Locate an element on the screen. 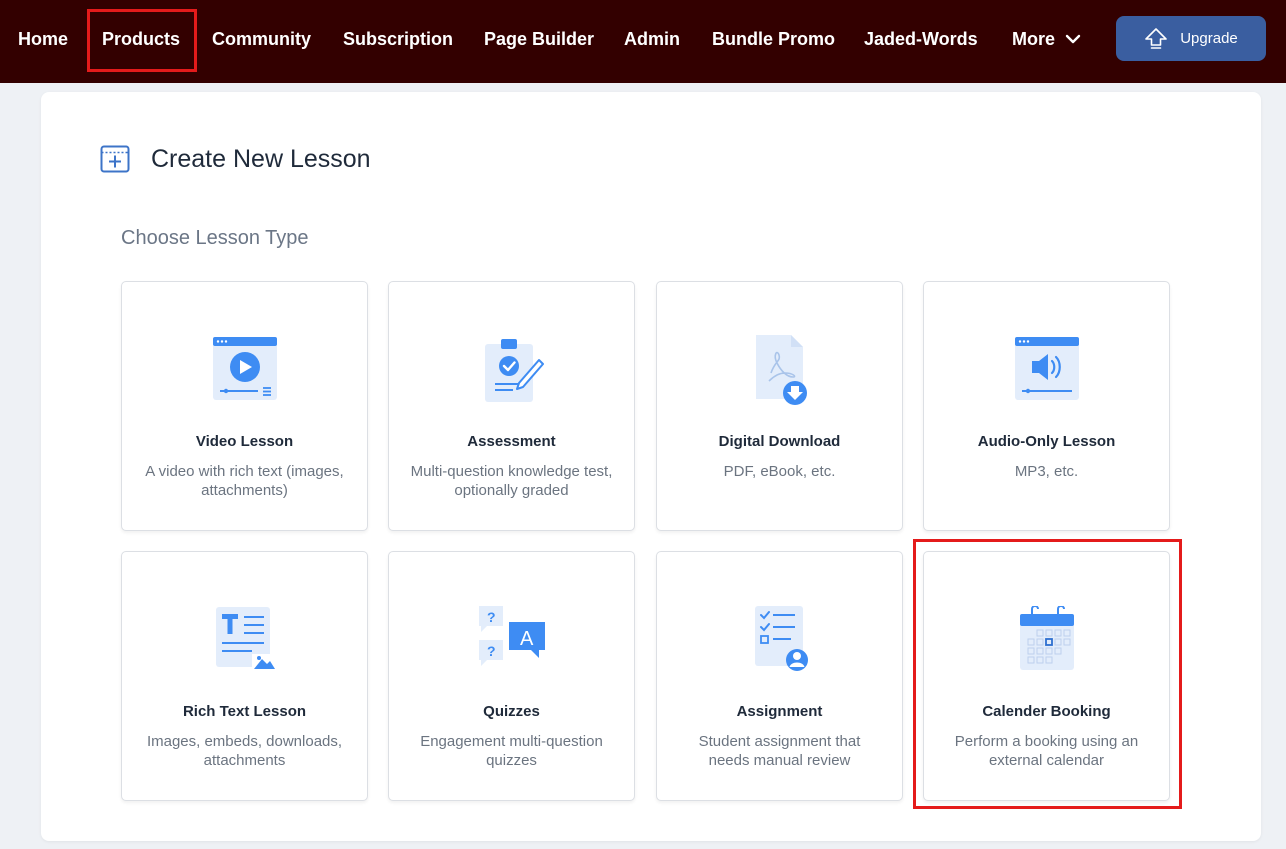 This screenshot has width=1286, height=849. quiz-icon: ? ? A is located at coordinates (512, 639).